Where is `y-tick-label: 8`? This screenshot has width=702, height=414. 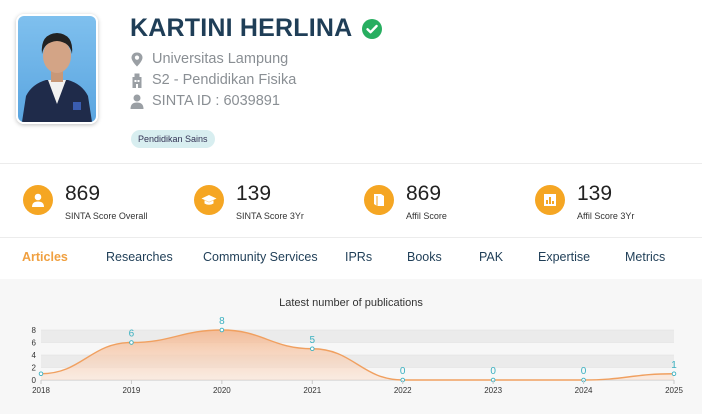 y-tick-label: 8 is located at coordinates (34, 330).